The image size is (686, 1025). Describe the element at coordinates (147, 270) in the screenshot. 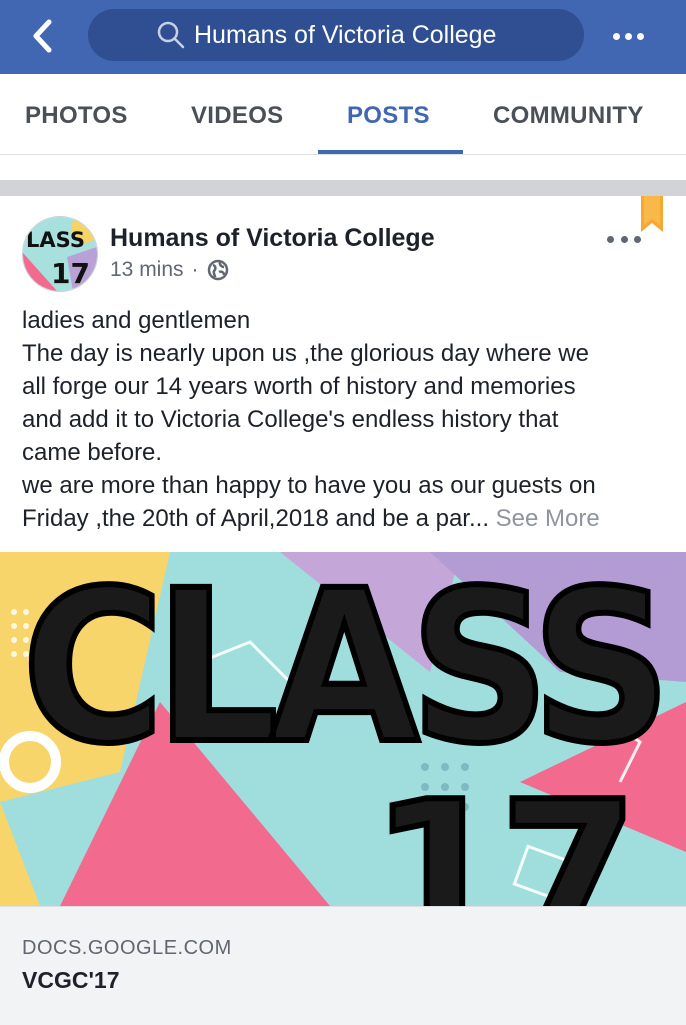

I see `post-timestamp: 13 mins` at that location.